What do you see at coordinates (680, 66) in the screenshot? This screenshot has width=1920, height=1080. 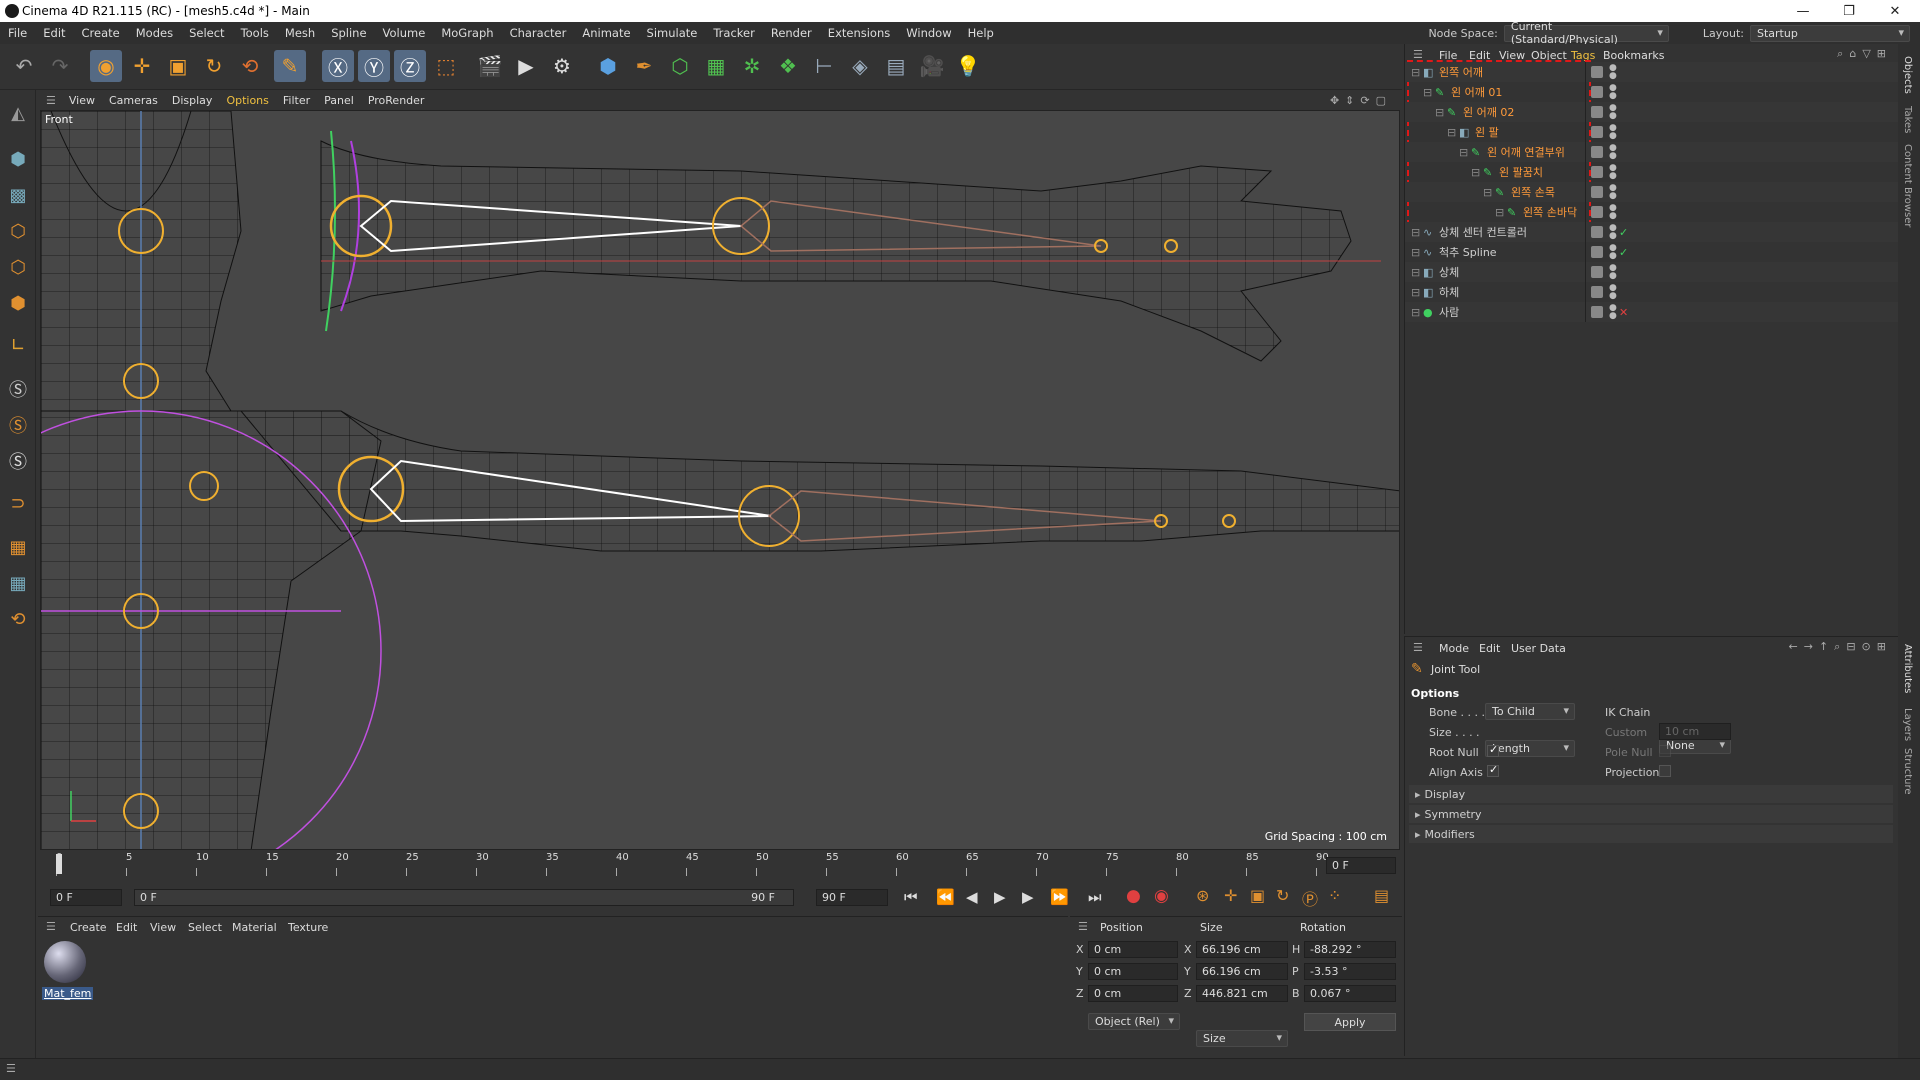 I see `subdivision-icon: ⬡` at bounding box center [680, 66].